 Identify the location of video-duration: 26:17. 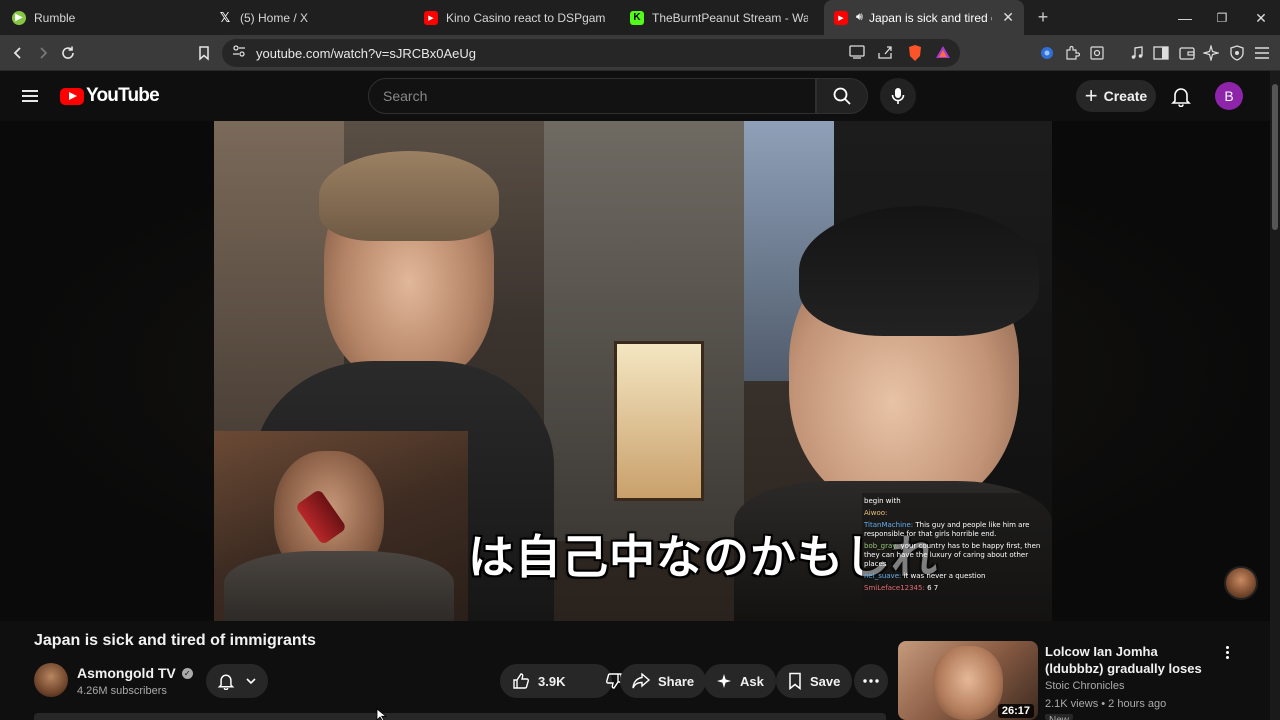
(1015, 711).